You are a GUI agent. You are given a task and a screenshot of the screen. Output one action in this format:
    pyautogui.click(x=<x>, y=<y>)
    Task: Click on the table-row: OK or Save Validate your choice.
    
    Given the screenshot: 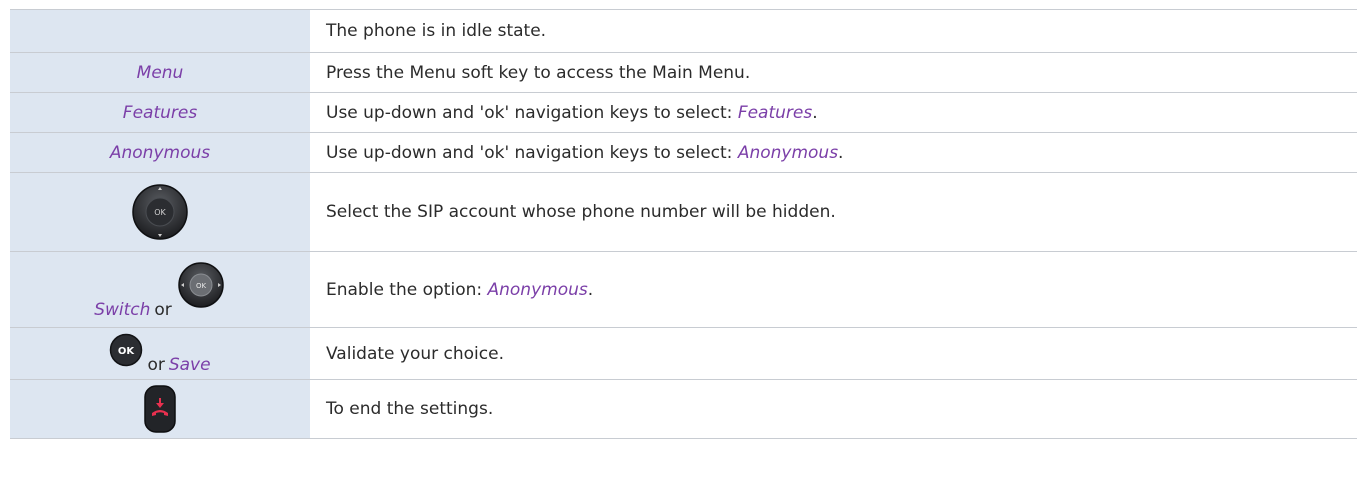 What is the action you would take?
    pyautogui.click(x=683, y=353)
    